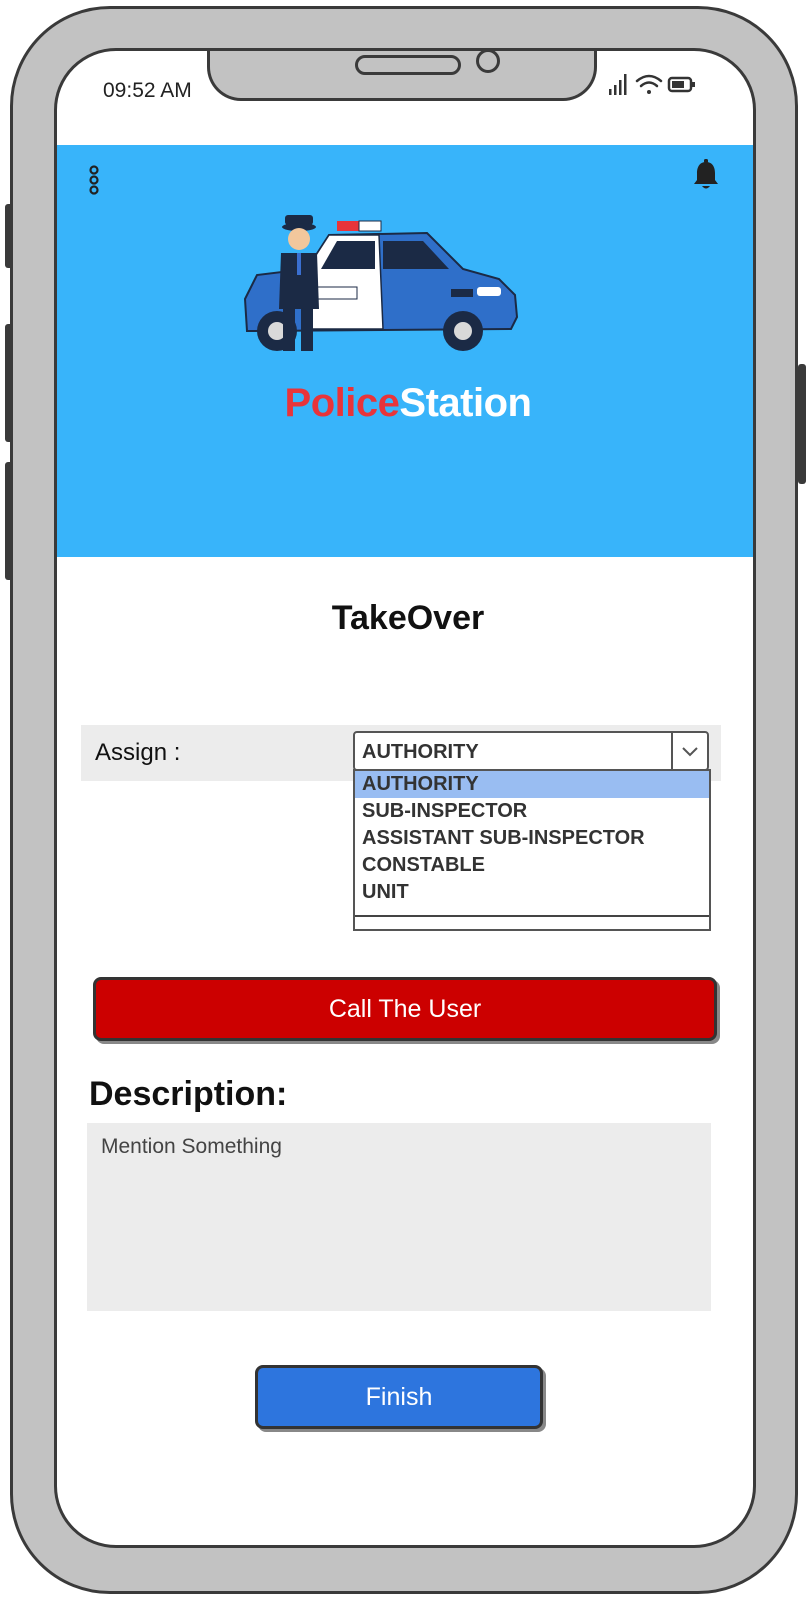 This screenshot has width=810, height=1600. Describe the element at coordinates (420, 752) in the screenshot. I see `assign-selected-value: AUTHORITY` at that location.